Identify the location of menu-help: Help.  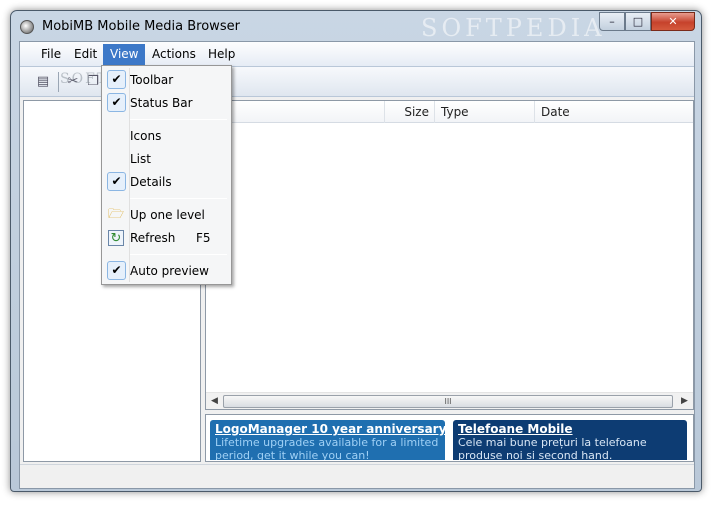
(221, 54).